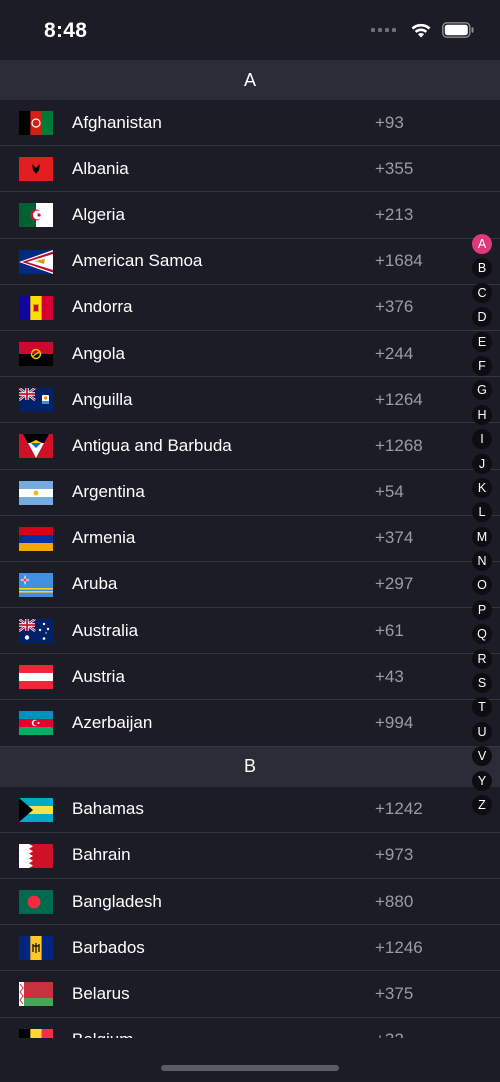 This screenshot has height=1082, width=500. What do you see at coordinates (482, 609) in the screenshot?
I see `index-letter-p: P` at bounding box center [482, 609].